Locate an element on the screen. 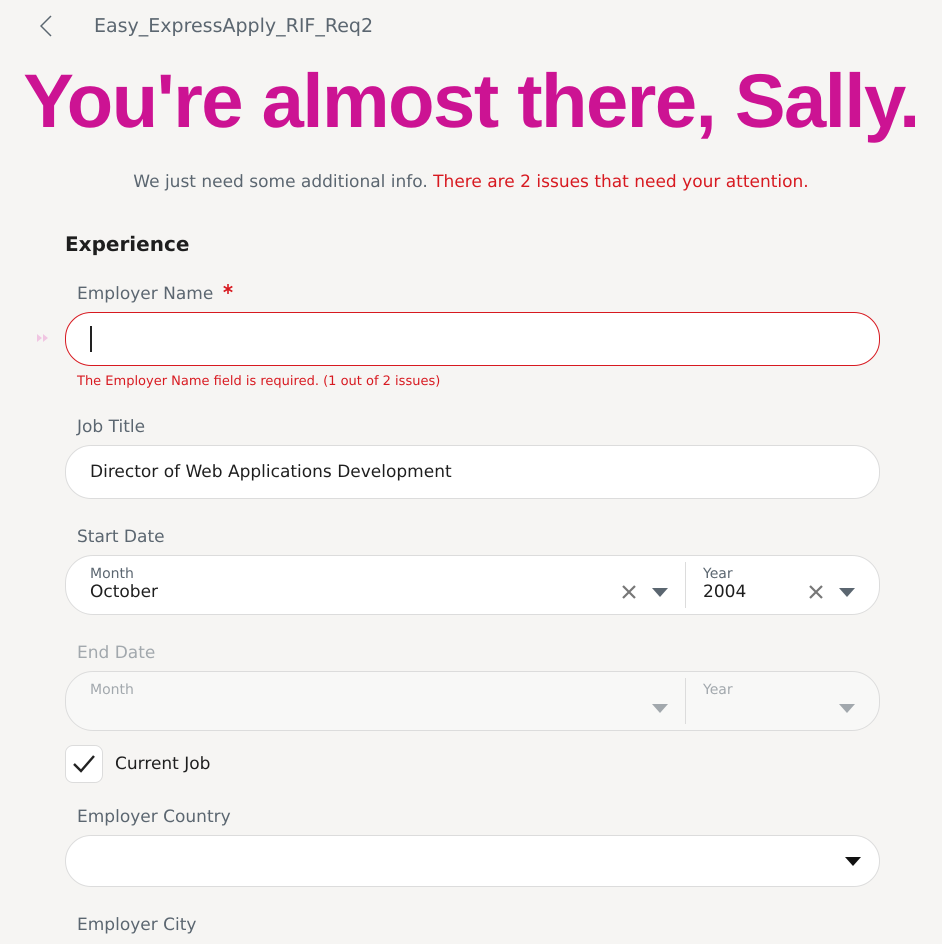  field-label: Start Date is located at coordinates (121, 537).